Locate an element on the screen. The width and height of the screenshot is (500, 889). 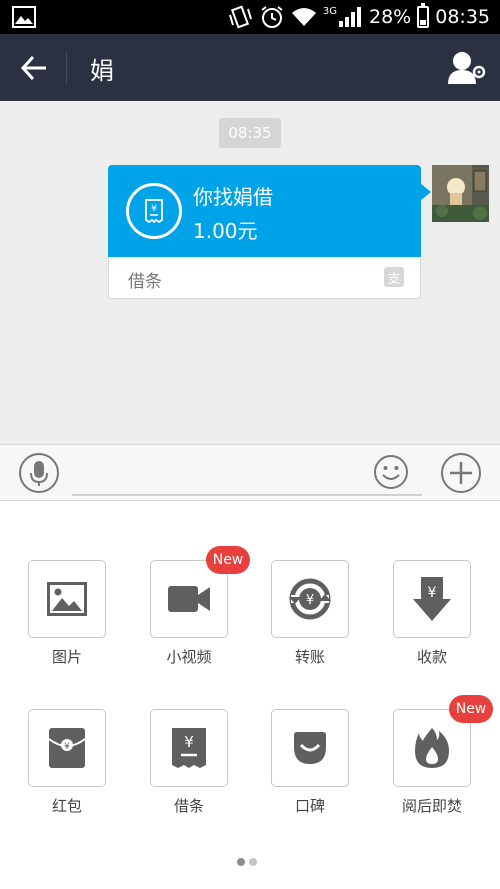
voice-input-button is located at coordinates (39, 473).